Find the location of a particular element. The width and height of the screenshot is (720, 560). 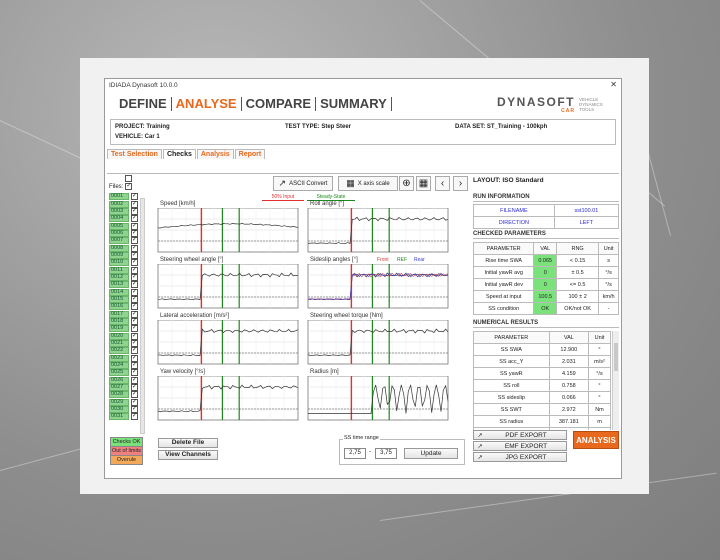

file-row: 0027 ✓ is located at coordinates (126, 388).